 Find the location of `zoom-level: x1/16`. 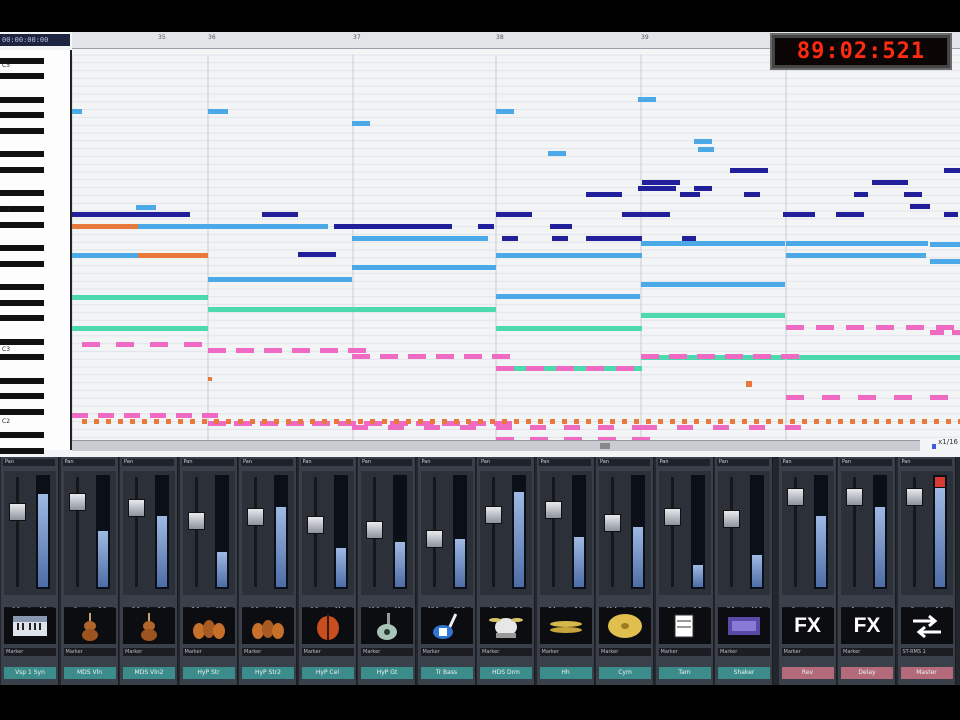

zoom-level: x1/16 is located at coordinates (948, 442).